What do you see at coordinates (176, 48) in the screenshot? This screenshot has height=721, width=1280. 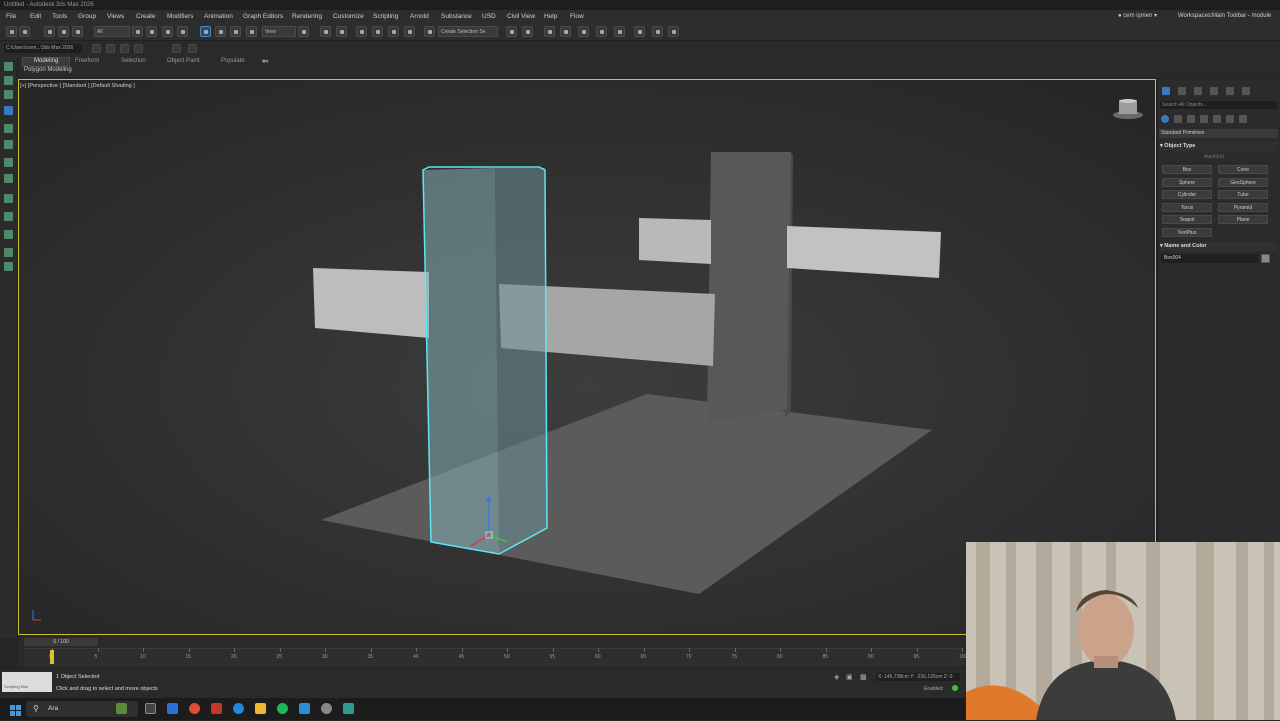 I see `viewport-layout-icon` at bounding box center [176, 48].